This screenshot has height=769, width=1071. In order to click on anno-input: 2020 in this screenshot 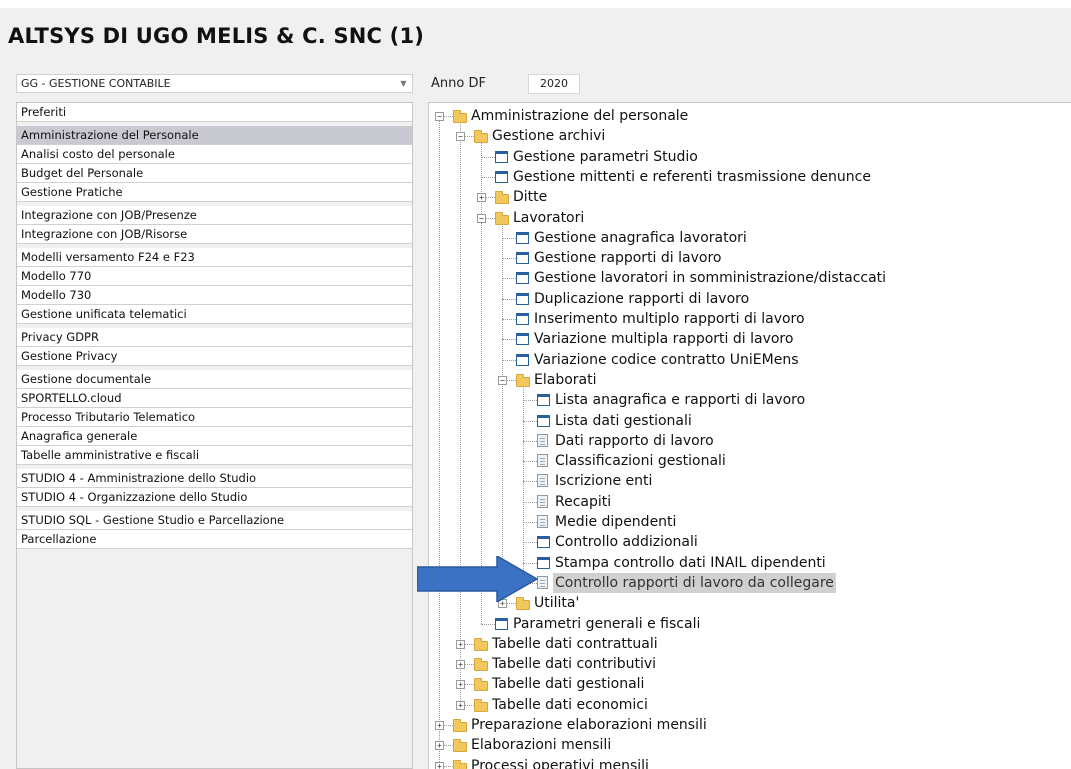, I will do `click(554, 84)`.